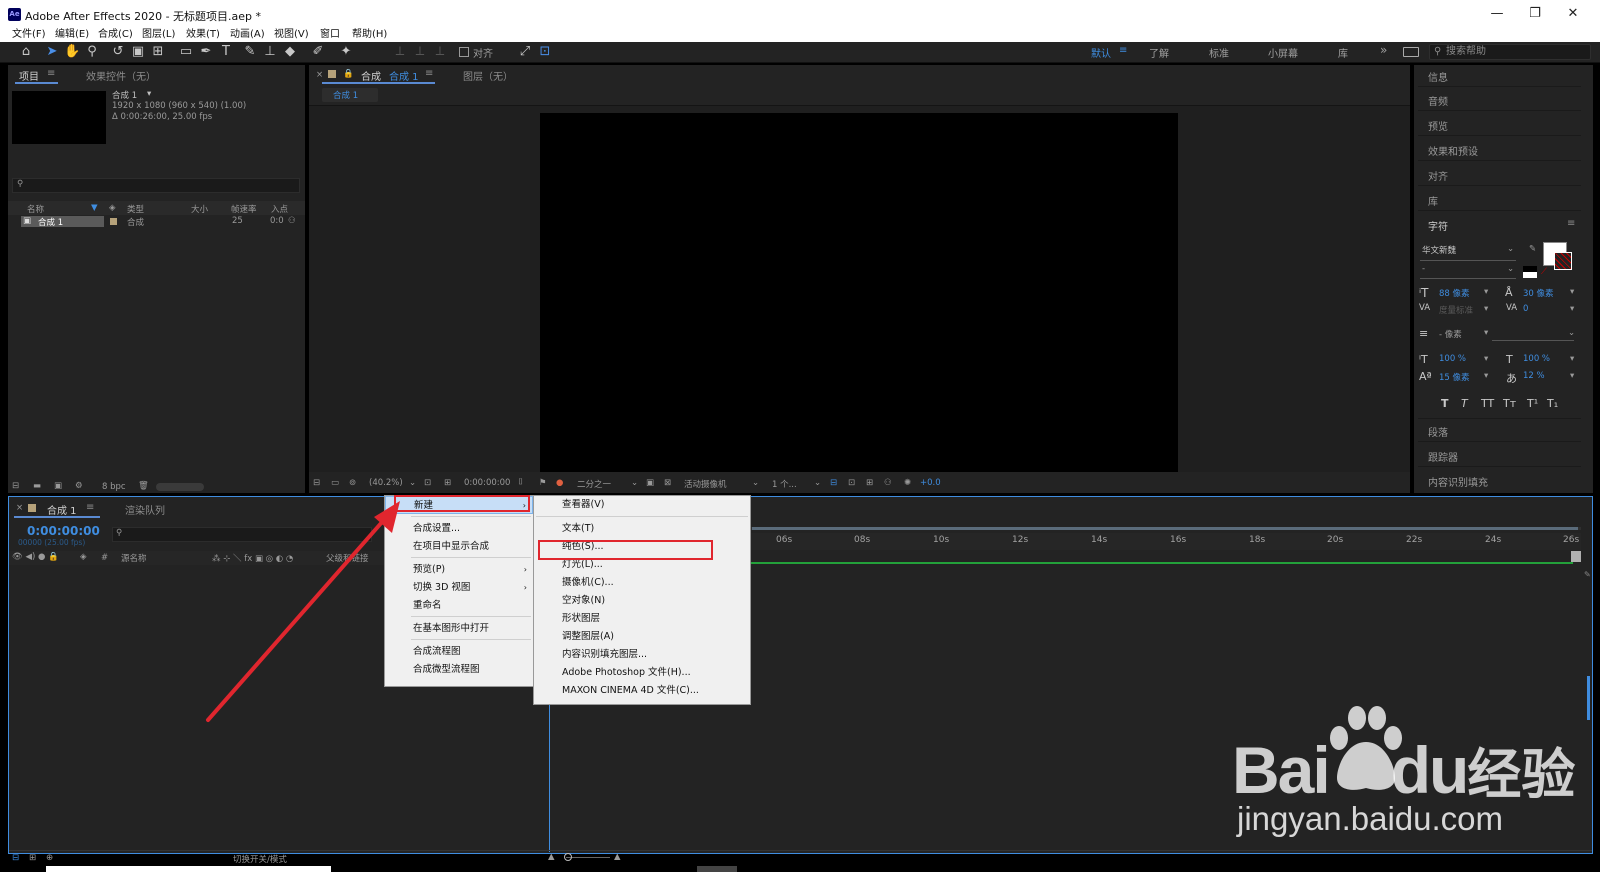  What do you see at coordinates (464, 52) in the screenshot?
I see `align-checkbox` at bounding box center [464, 52].